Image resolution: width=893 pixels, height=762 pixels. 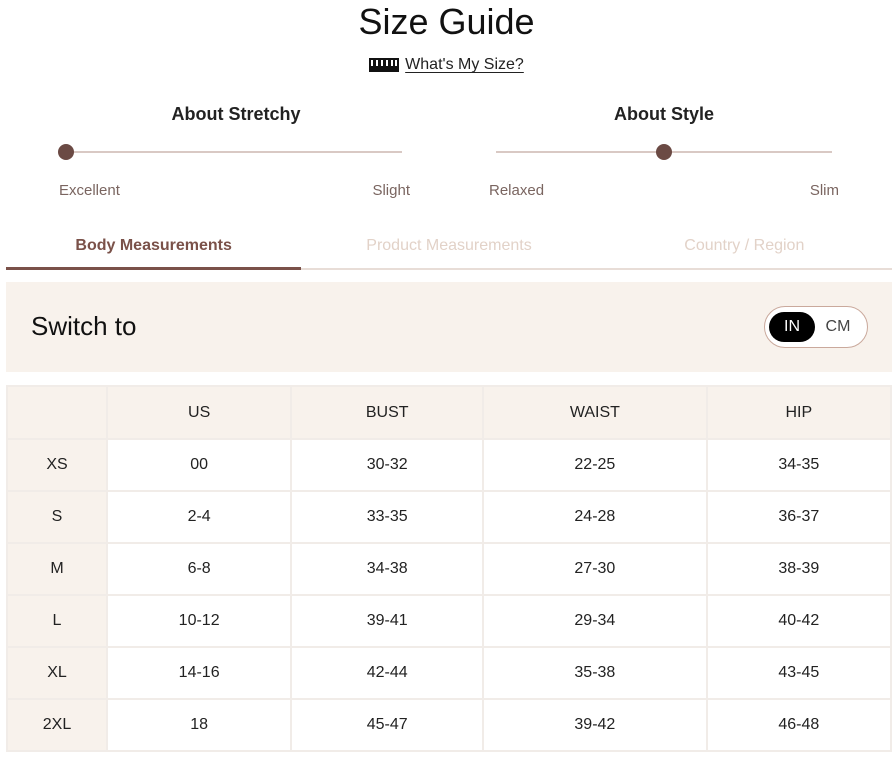 I want to click on size-label-cell: XL, so click(x=57, y=673).